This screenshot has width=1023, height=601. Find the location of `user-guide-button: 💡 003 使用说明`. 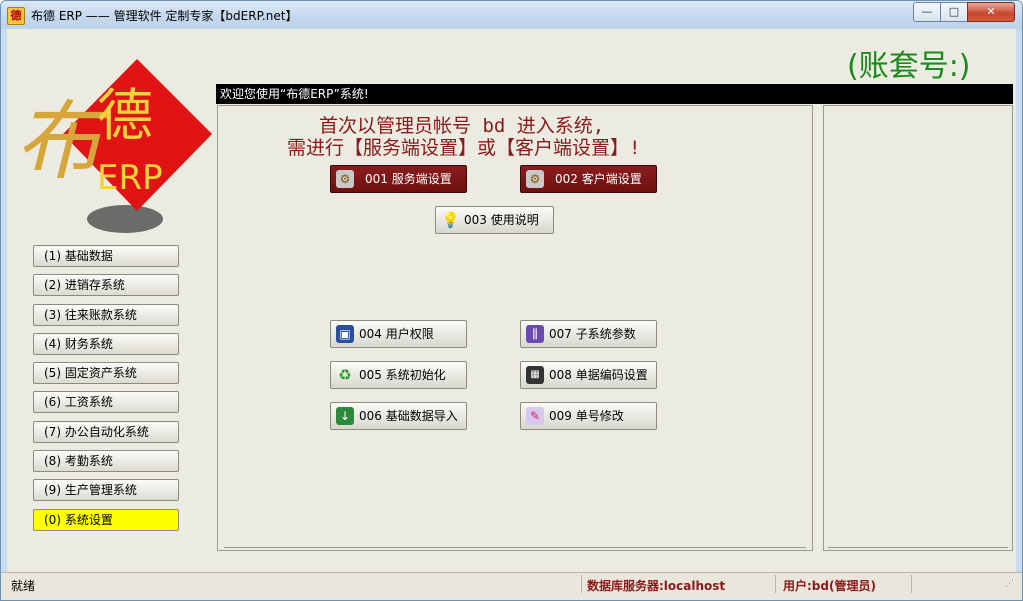

user-guide-button: 💡 003 使用说明 is located at coordinates (494, 220).